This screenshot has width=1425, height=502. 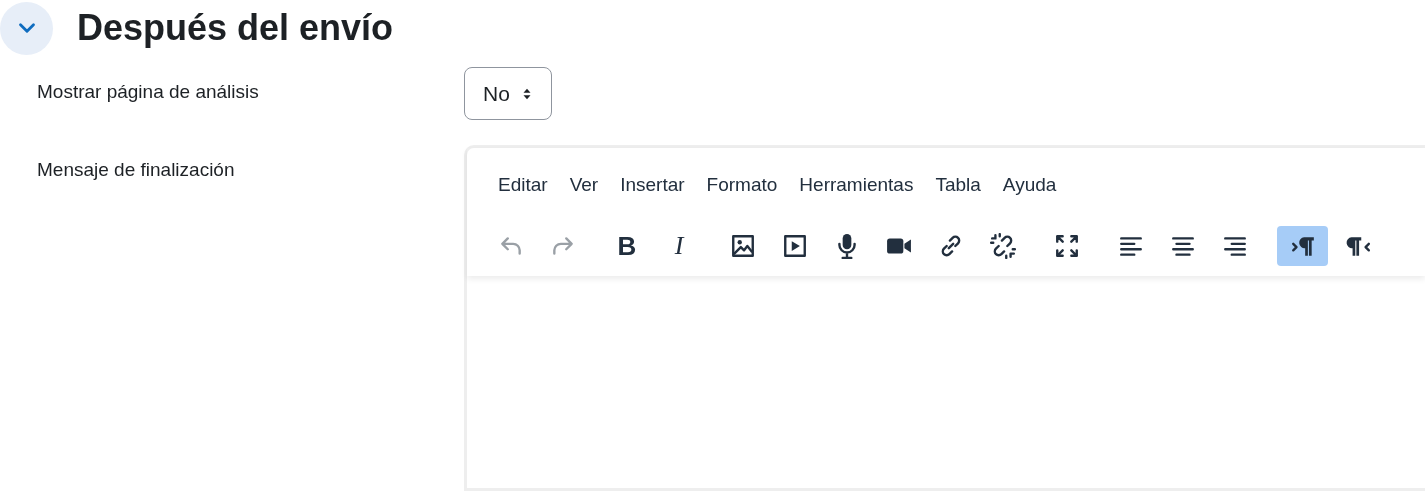 I want to click on broken-link-icon, so click(x=1003, y=246).